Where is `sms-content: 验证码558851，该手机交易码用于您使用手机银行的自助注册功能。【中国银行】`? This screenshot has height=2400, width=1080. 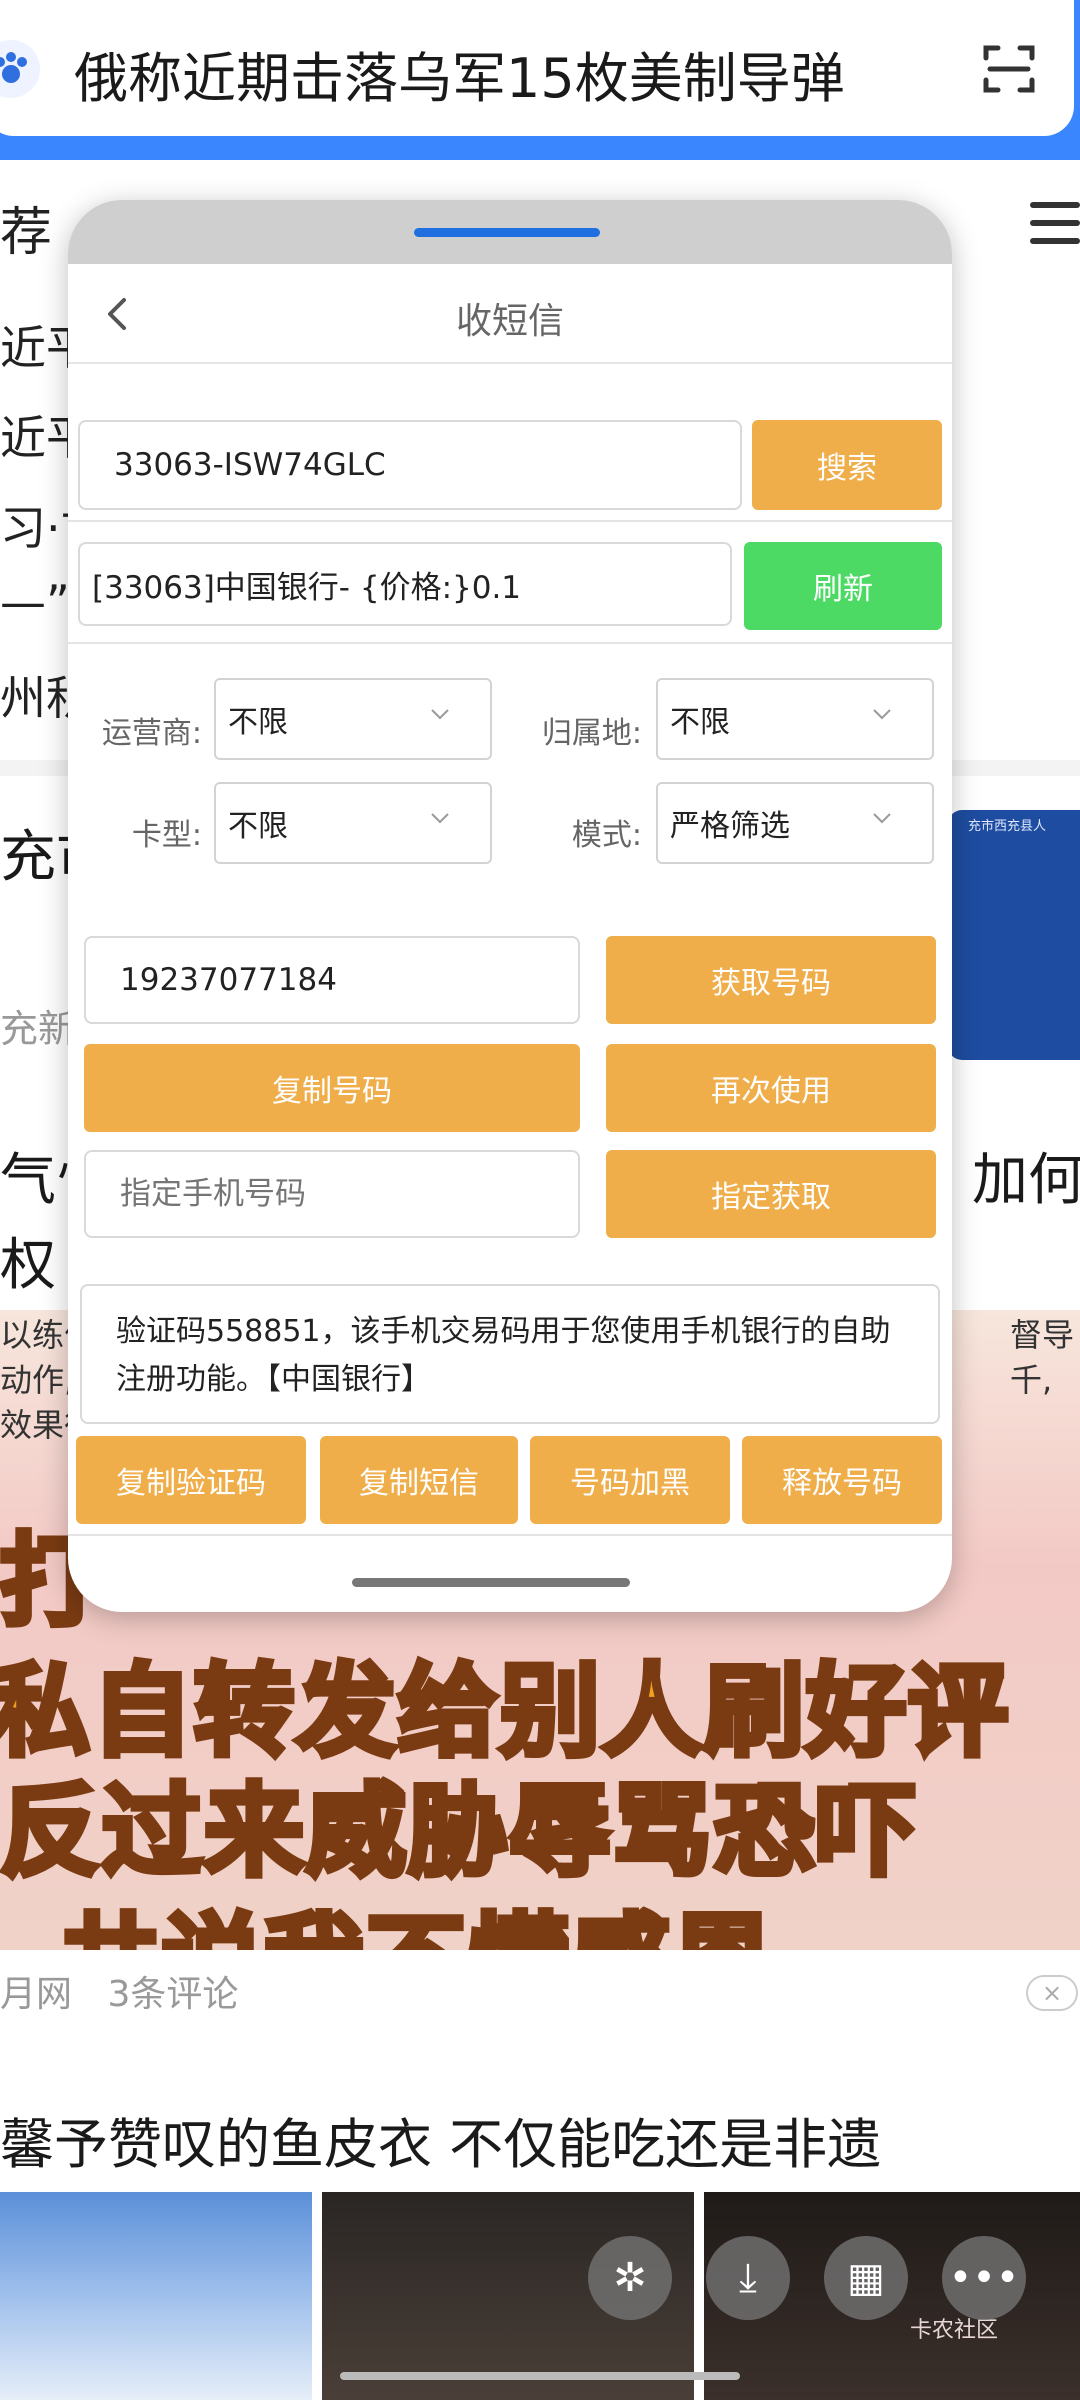
sms-content: 验证码558851，该手机交易码用于您使用手机银行的自助注册功能。【中国银行】 is located at coordinates (510, 1354).